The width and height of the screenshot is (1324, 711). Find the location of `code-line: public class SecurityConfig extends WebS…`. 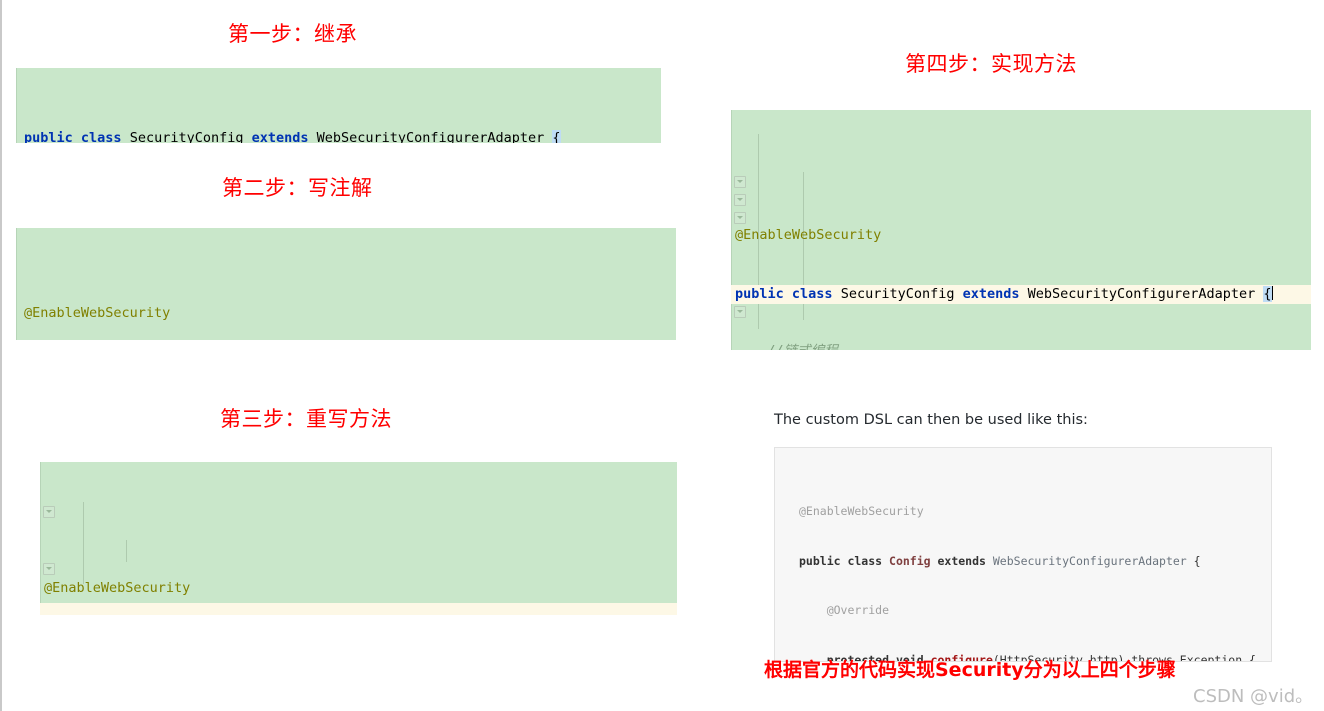

code-line: public class SecurityConfig extends WebS… is located at coordinates (338, 134).